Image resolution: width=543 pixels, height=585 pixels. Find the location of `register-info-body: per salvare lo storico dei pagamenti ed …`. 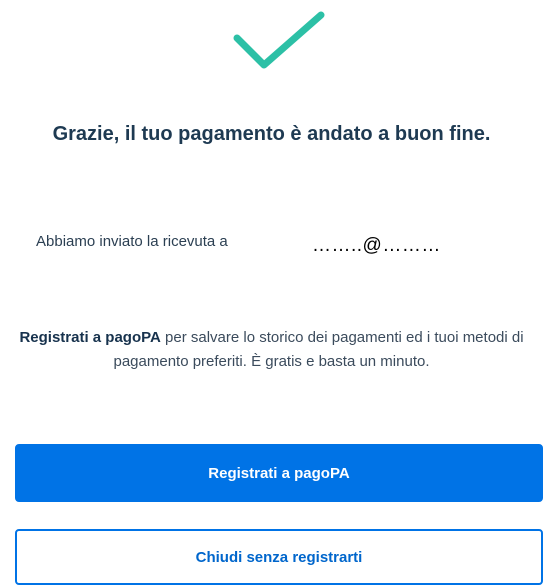

register-info-body: per salvare lo storico dei pagamenti ed … is located at coordinates (318, 349).